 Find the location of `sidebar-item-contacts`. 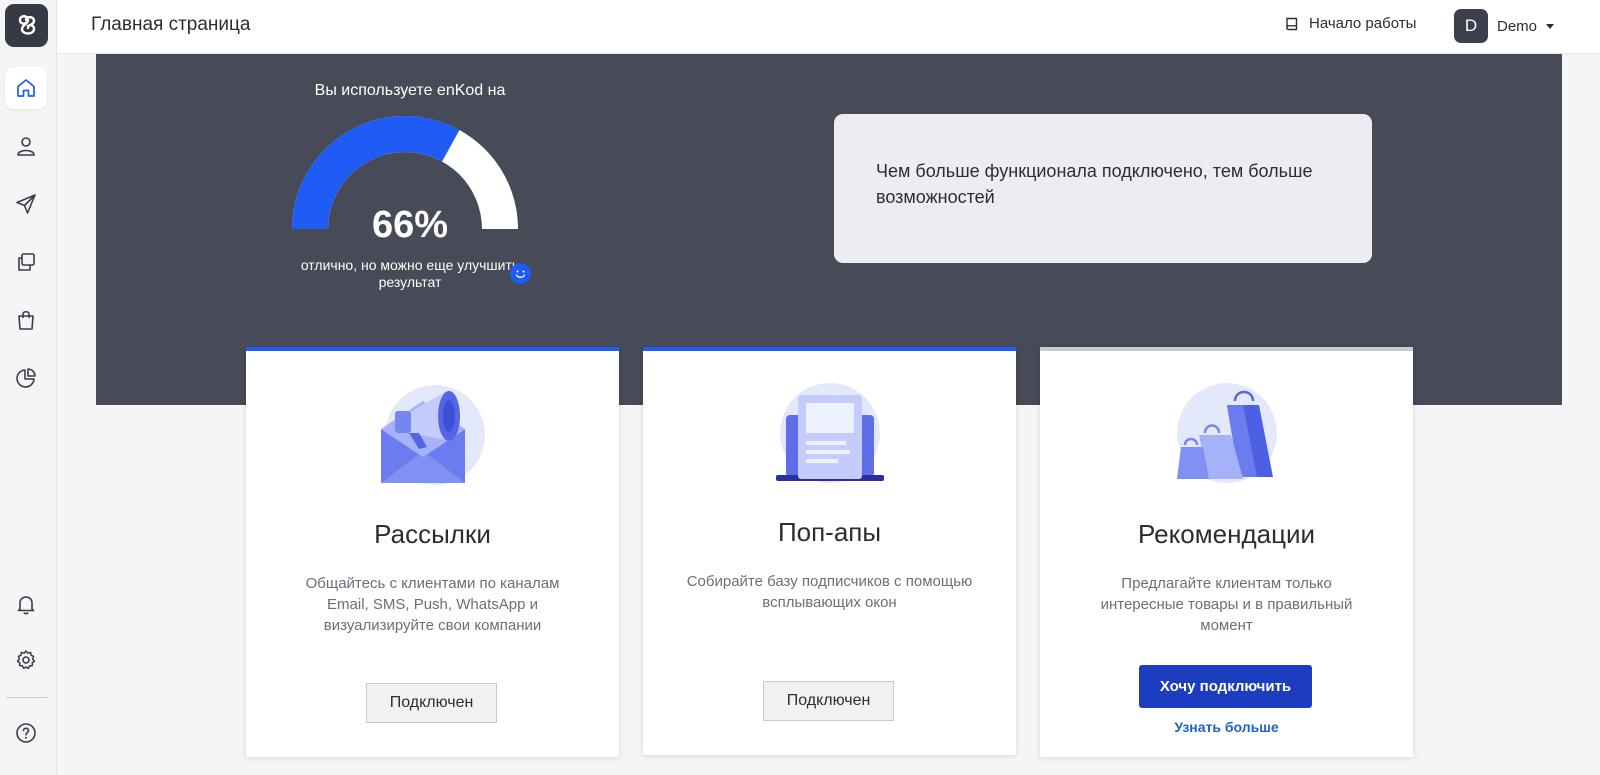

sidebar-item-contacts is located at coordinates (26, 146).